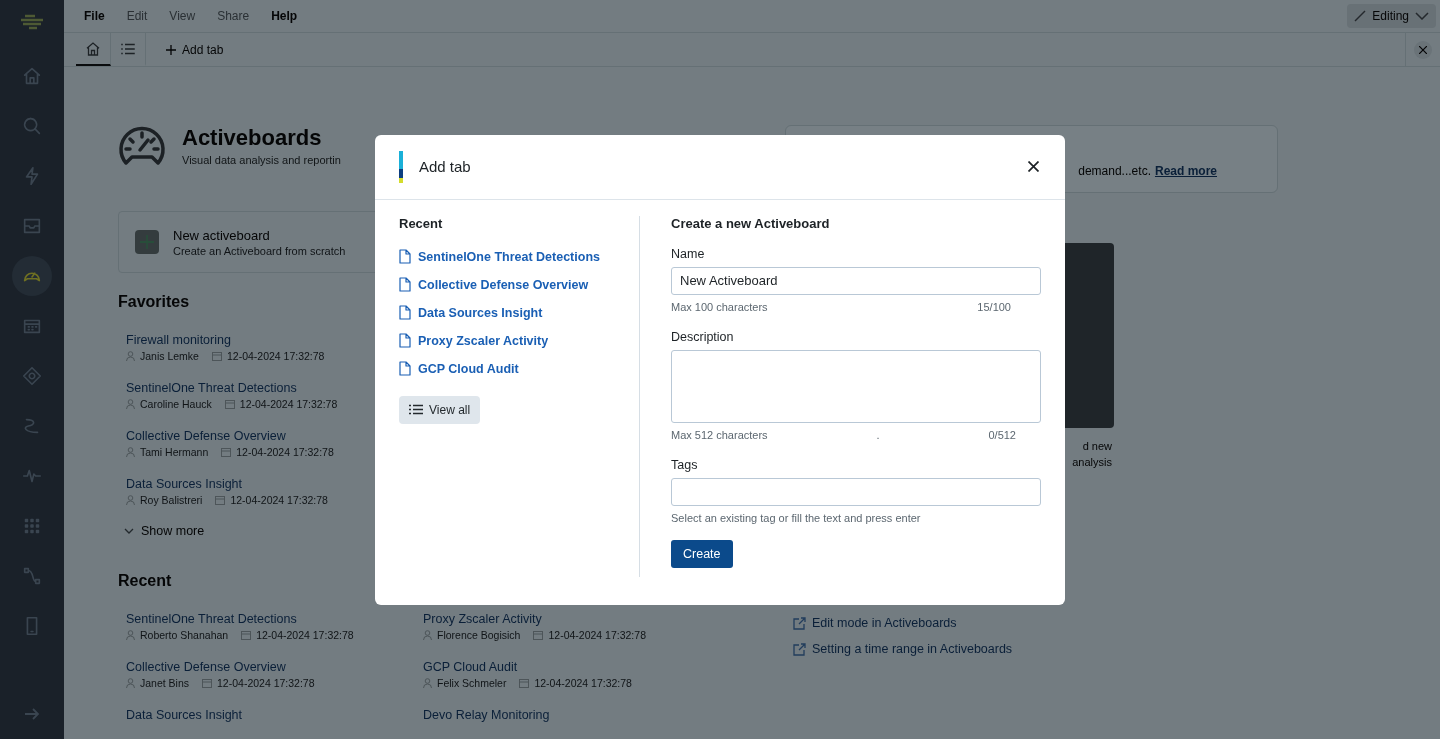 The width and height of the screenshot is (1440, 739). What do you see at coordinates (184, 635) in the screenshot?
I see `author-name: Roberto Shanahan` at bounding box center [184, 635].